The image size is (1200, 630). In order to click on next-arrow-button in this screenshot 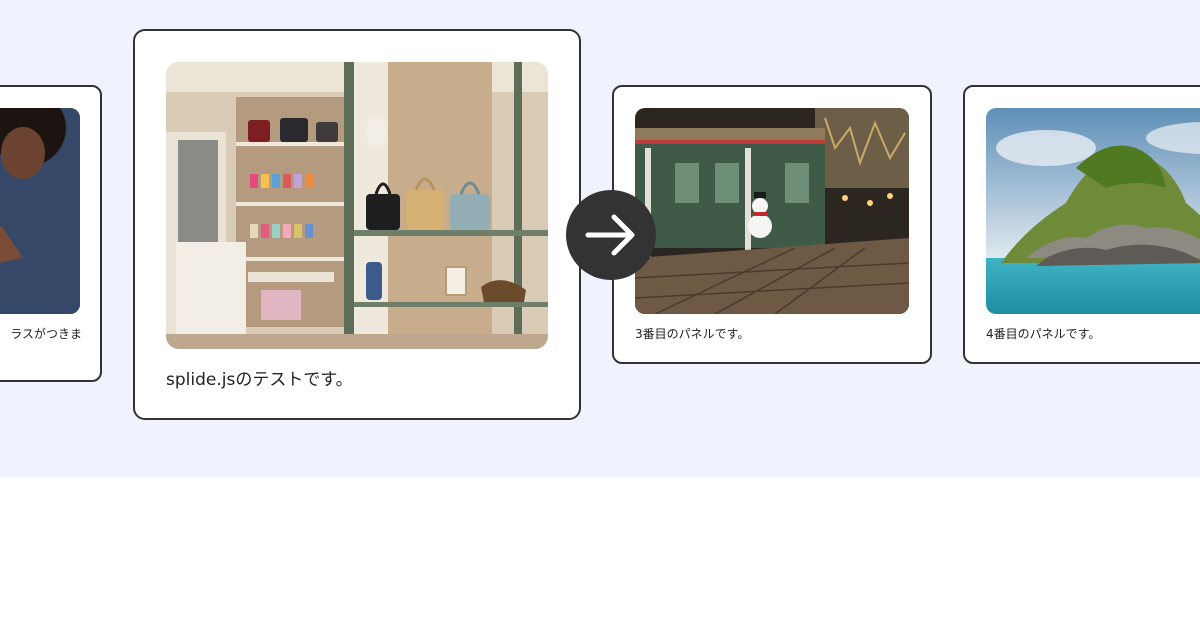, I will do `click(611, 235)`.